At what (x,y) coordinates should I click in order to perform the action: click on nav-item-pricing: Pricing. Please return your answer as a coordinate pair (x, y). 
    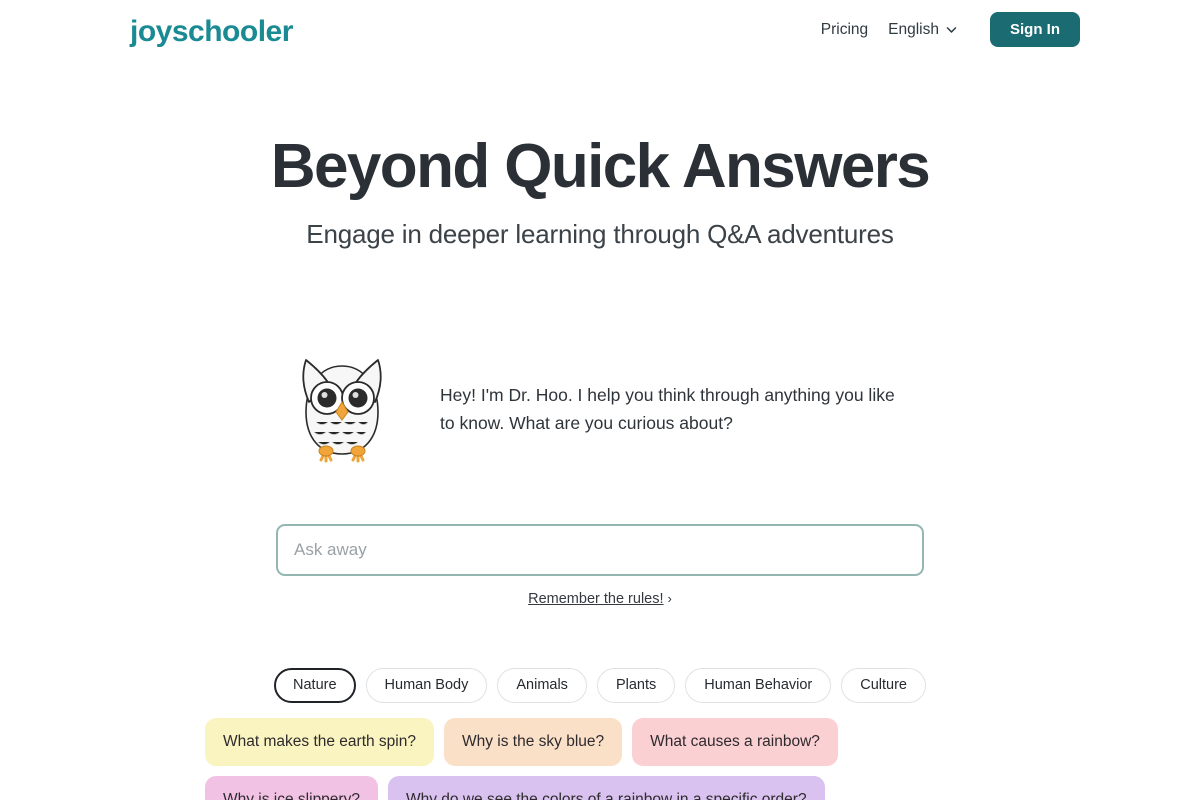
    Looking at the image, I should click on (844, 30).